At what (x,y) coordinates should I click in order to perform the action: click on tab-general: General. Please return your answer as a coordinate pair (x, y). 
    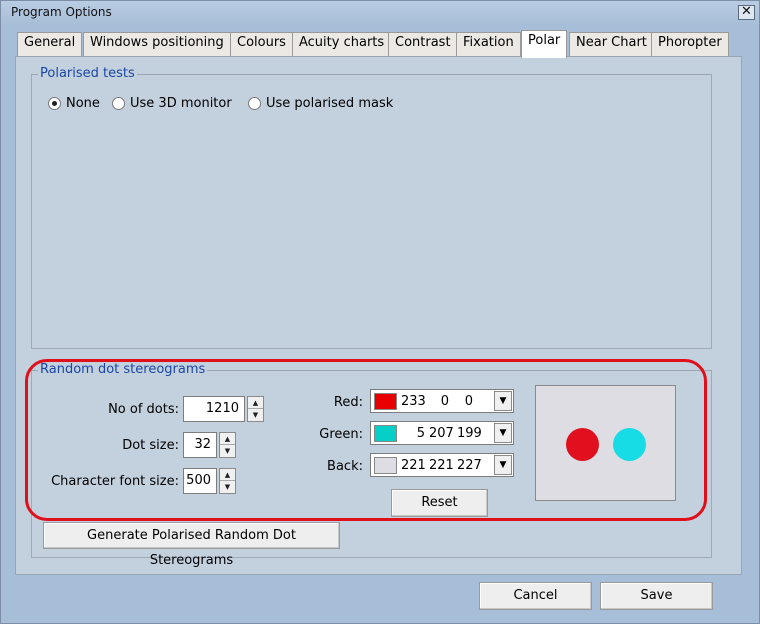
    Looking at the image, I should click on (50, 44).